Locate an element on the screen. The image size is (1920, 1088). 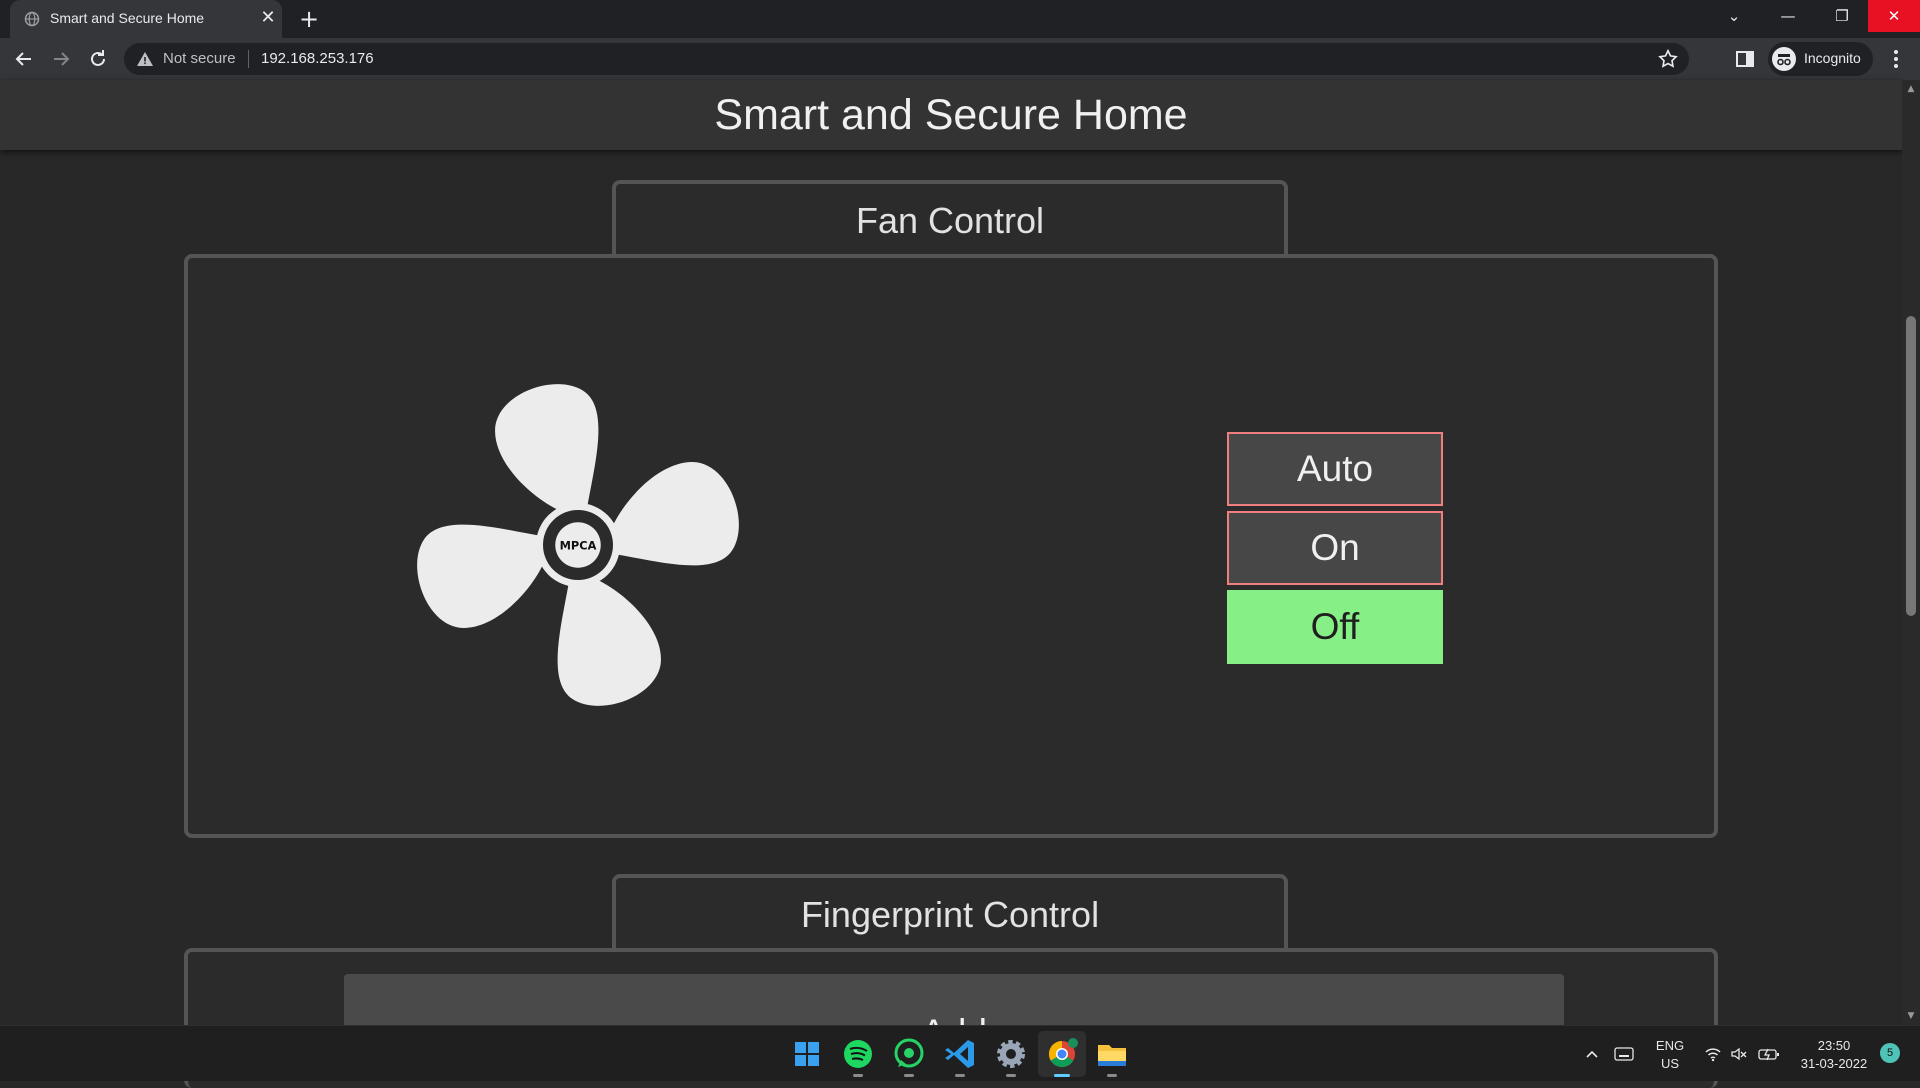
close-window-icon: ✕ is located at coordinates (1894, 16).